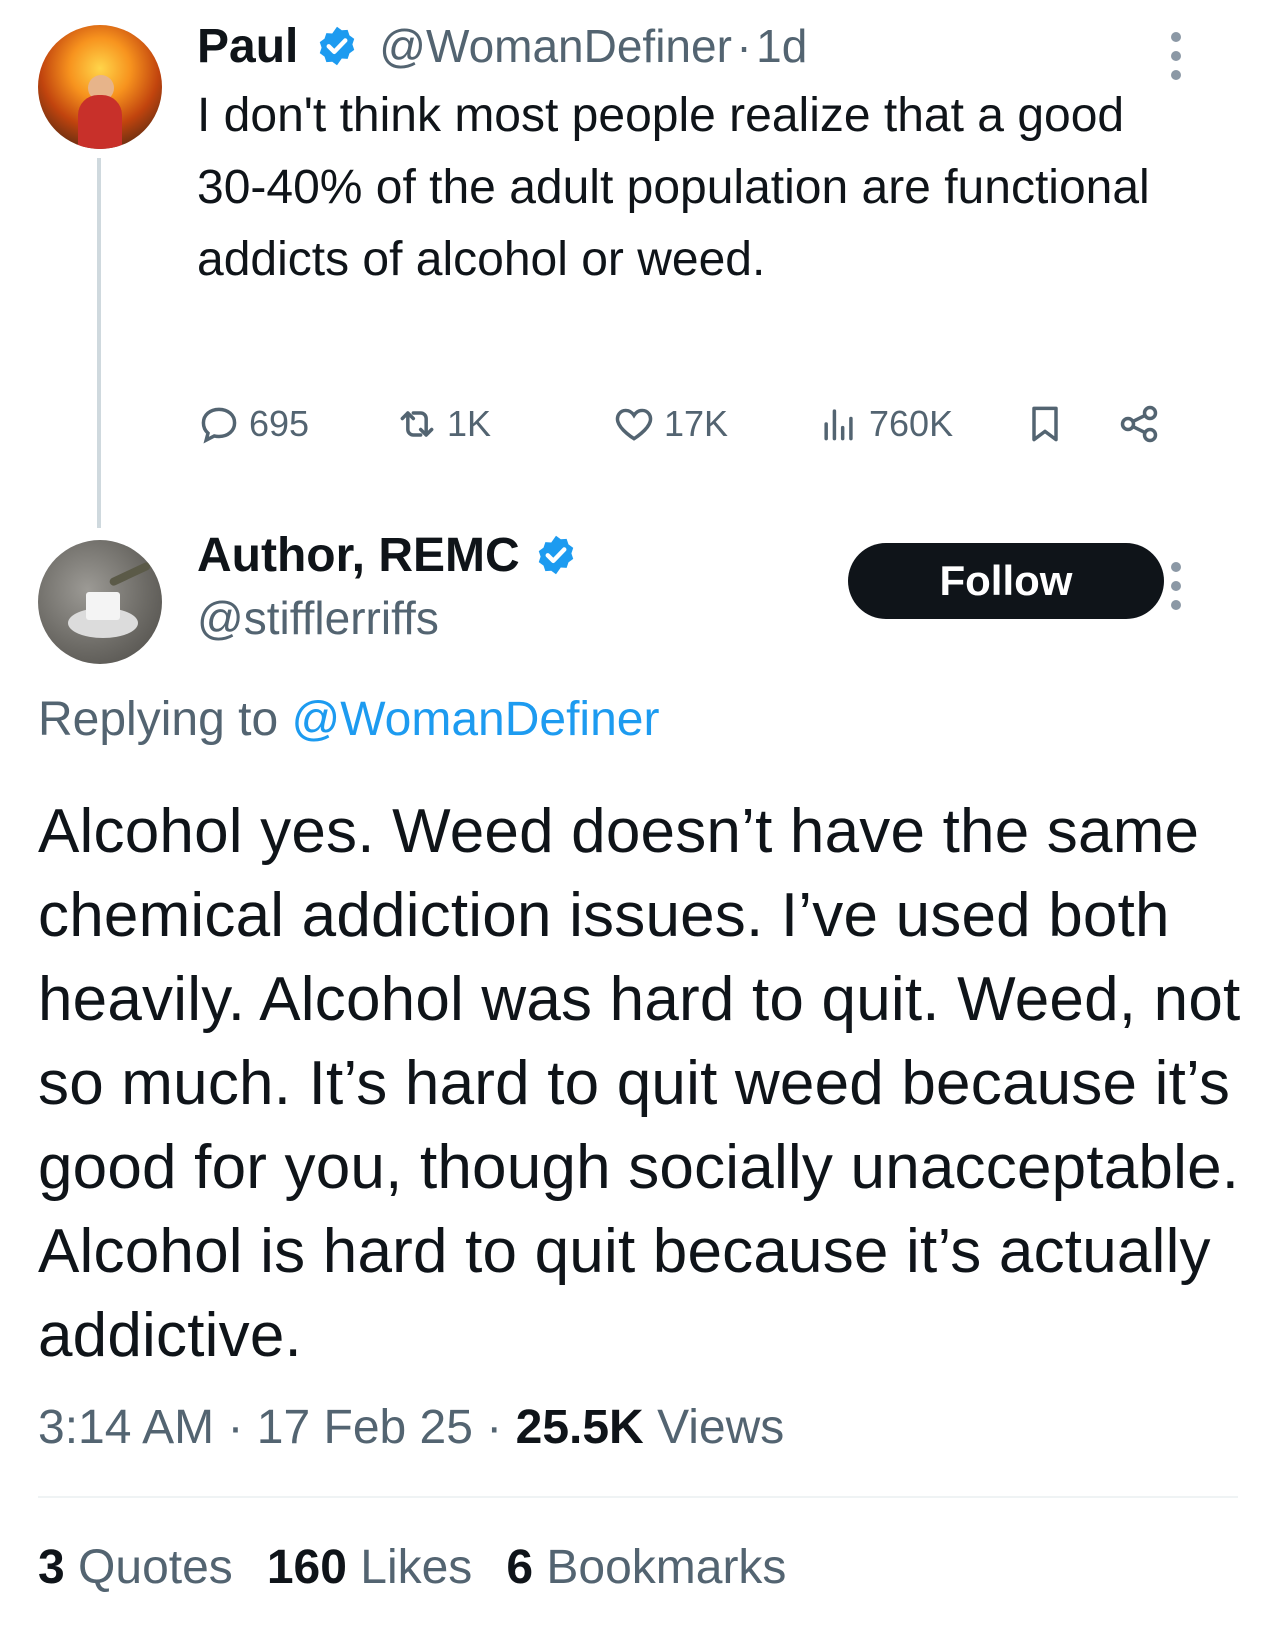 This screenshot has height=1625, width=1276. Describe the element at coordinates (100, 122) in the screenshot. I see `avatar-figure-body` at that location.